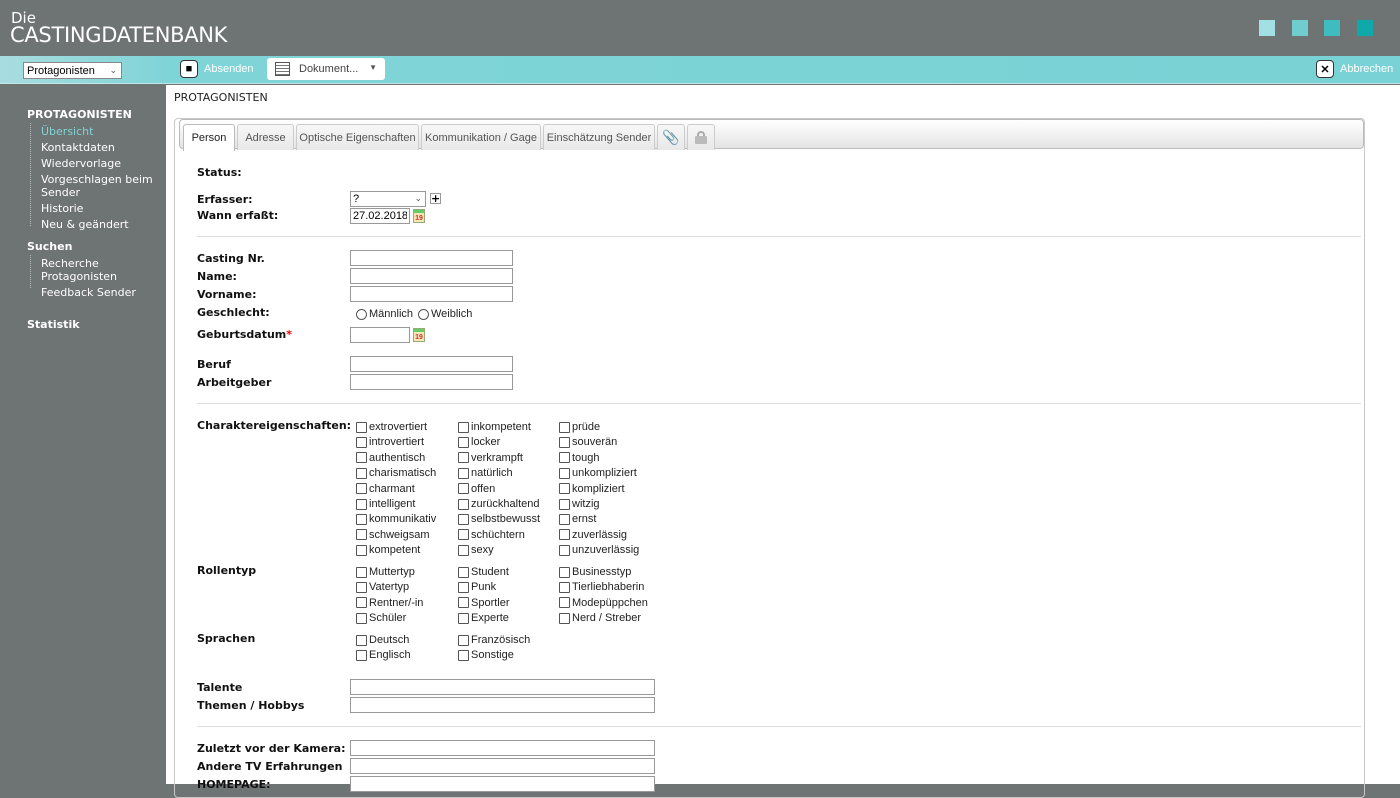 This screenshot has height=798, width=1400. What do you see at coordinates (388, 199) in the screenshot?
I see `erfasser-select: ? ⌄` at bounding box center [388, 199].